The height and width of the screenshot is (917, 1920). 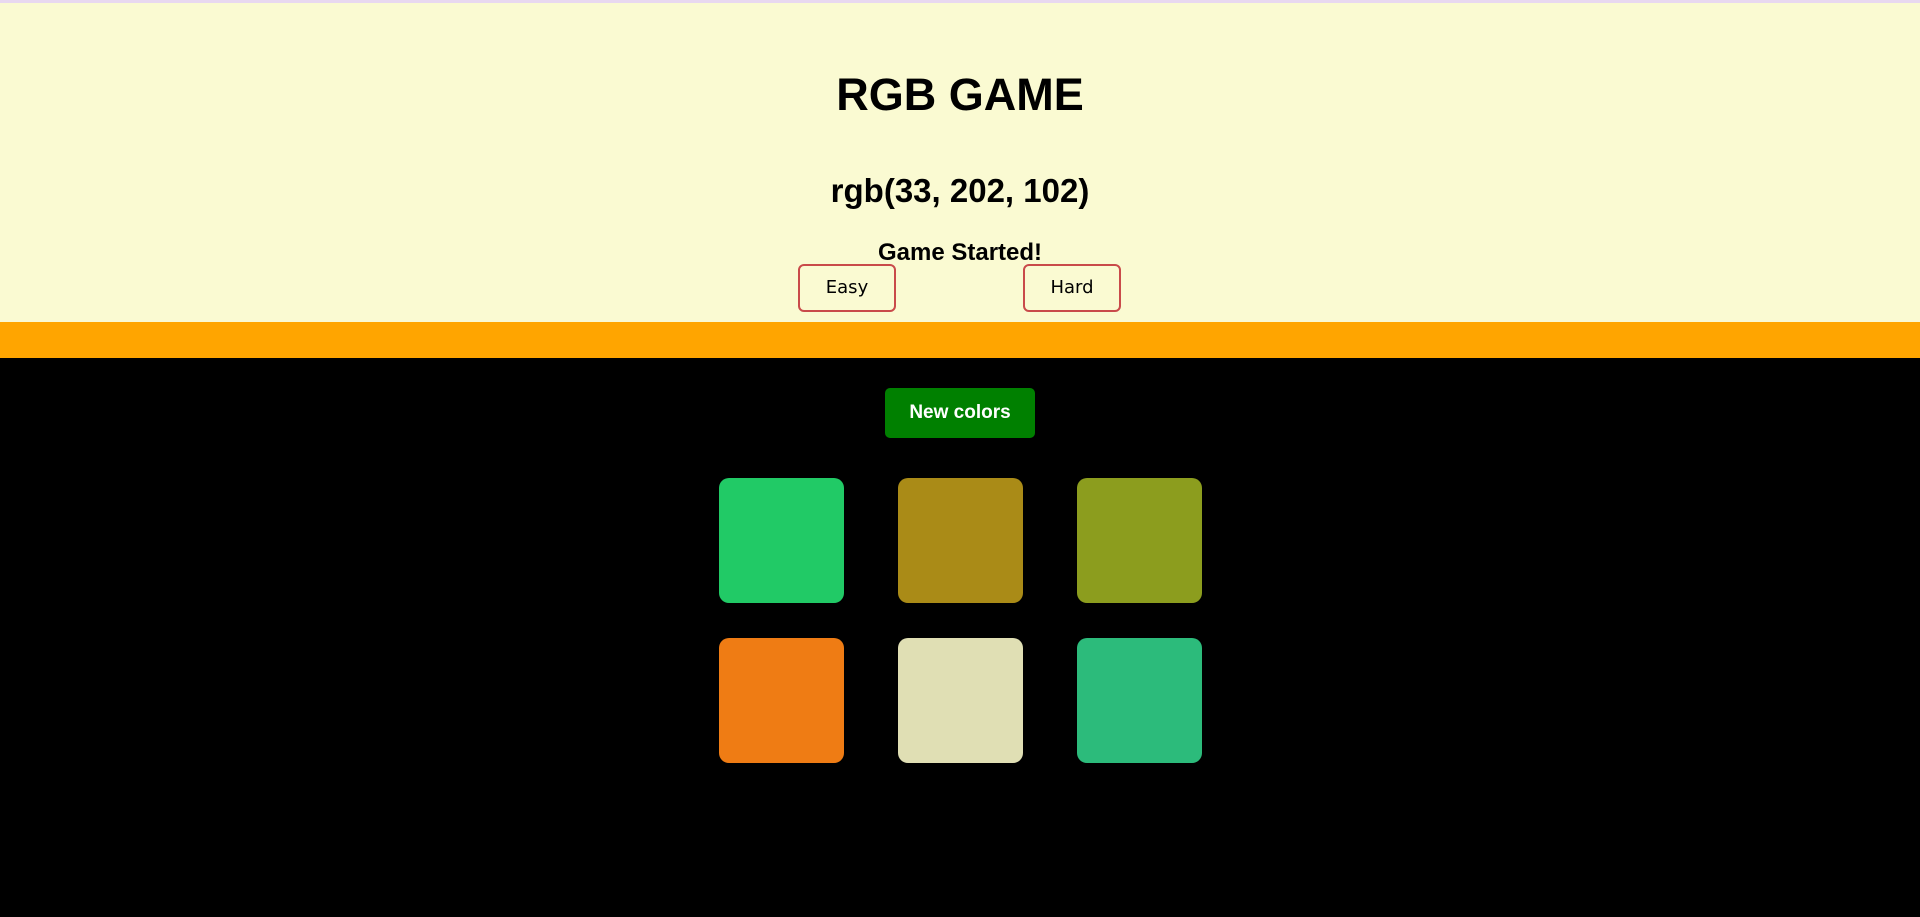 What do you see at coordinates (1072, 288) in the screenshot?
I see `hard-mode-button: Hard` at bounding box center [1072, 288].